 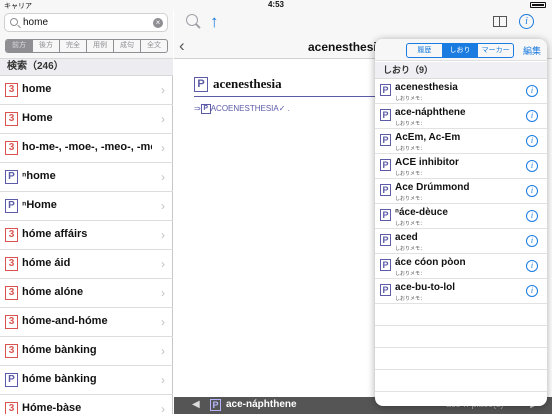 What do you see at coordinates (425, 287) in the screenshot?
I see `bookmark-word: ace-bu-to-lol` at bounding box center [425, 287].